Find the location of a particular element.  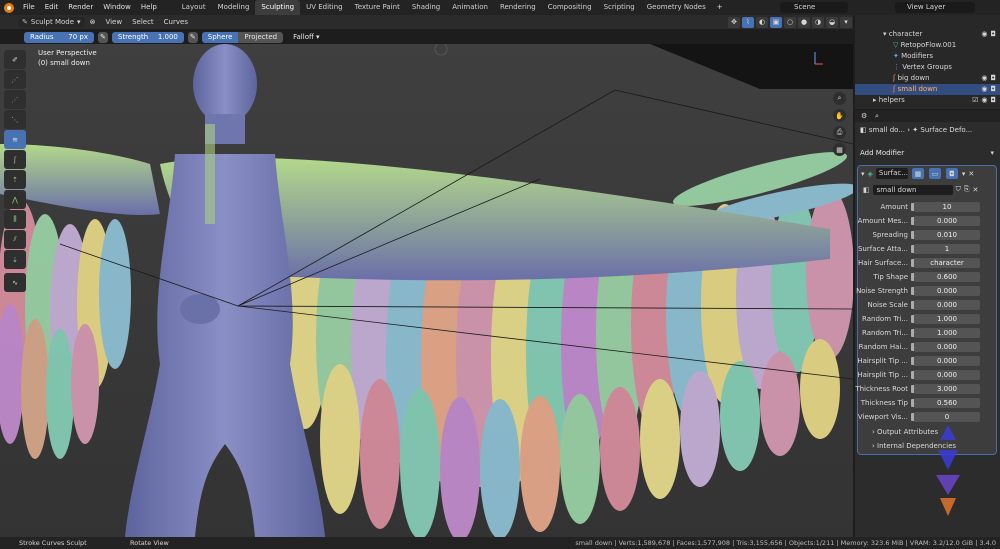

menu-view: View is located at coordinates (113, 22).